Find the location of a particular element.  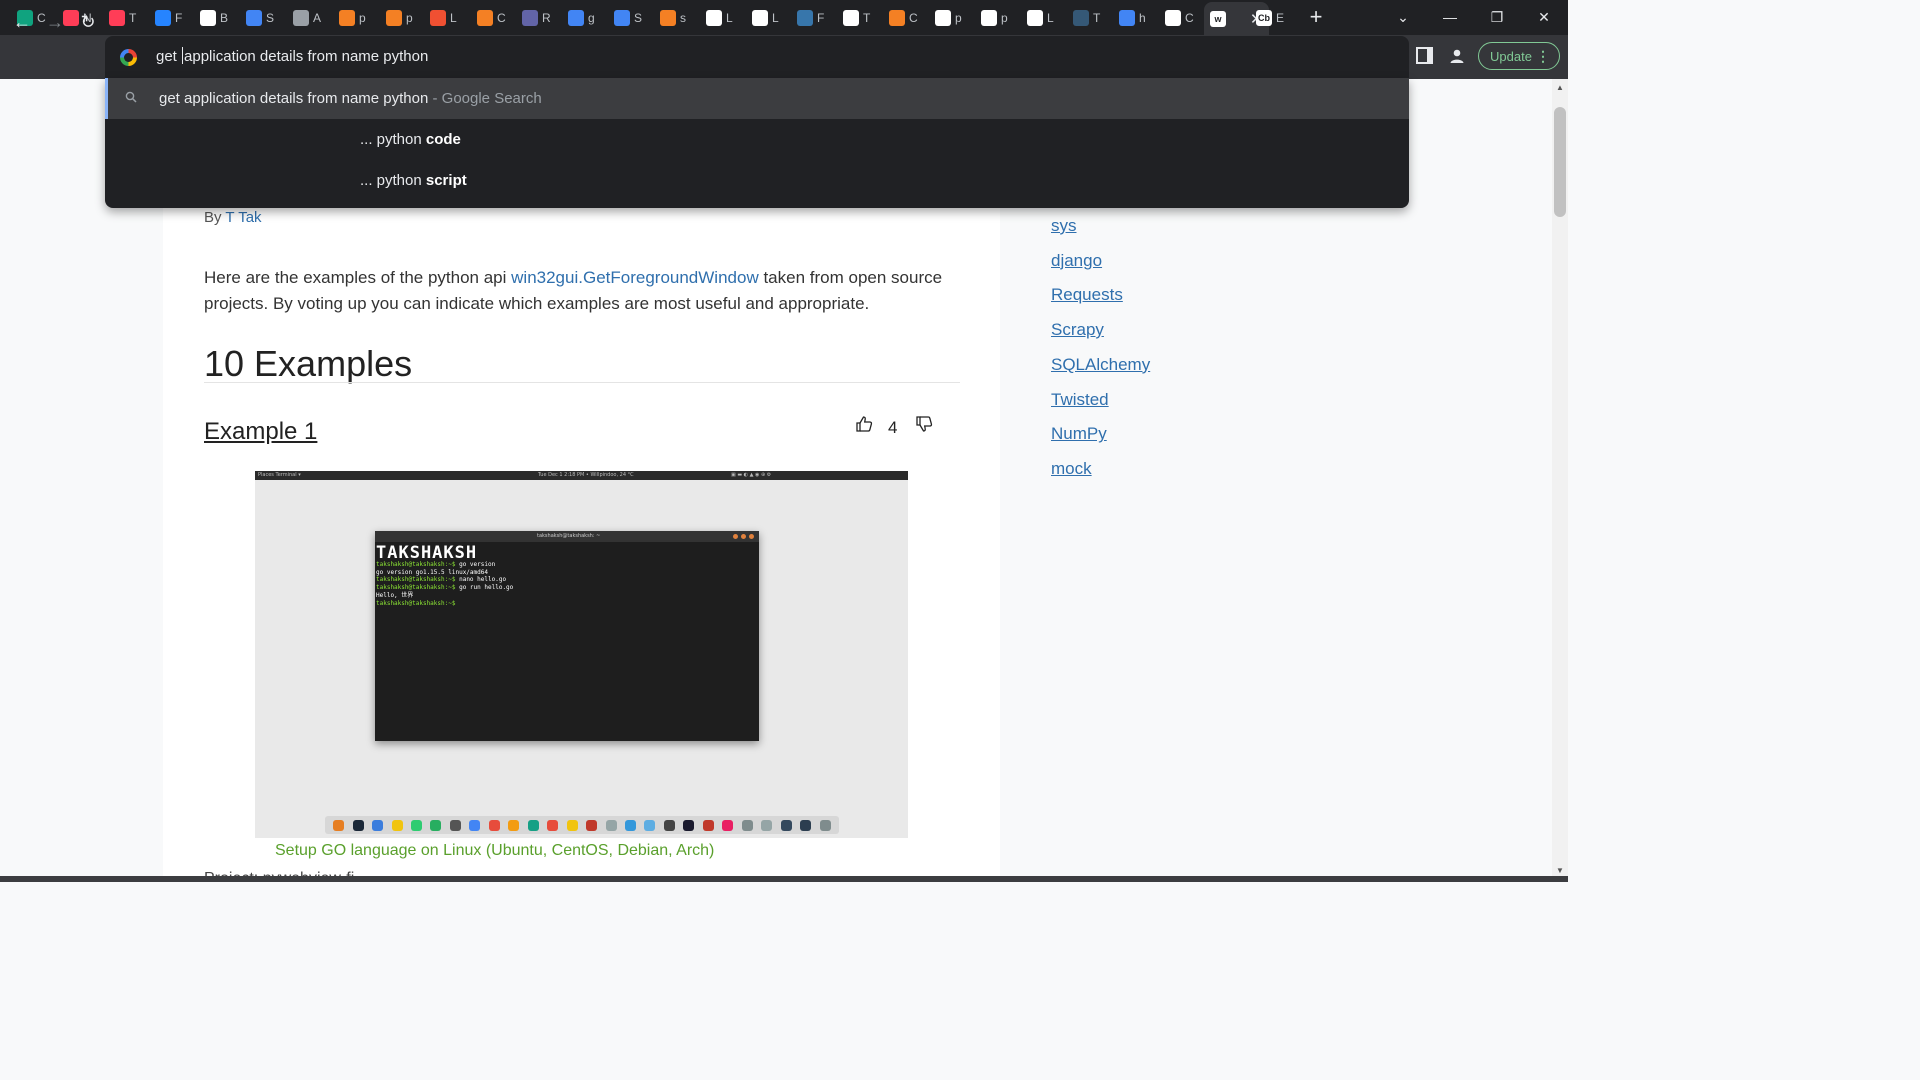

sidebar-link: Scrapy is located at coordinates (1077, 330).